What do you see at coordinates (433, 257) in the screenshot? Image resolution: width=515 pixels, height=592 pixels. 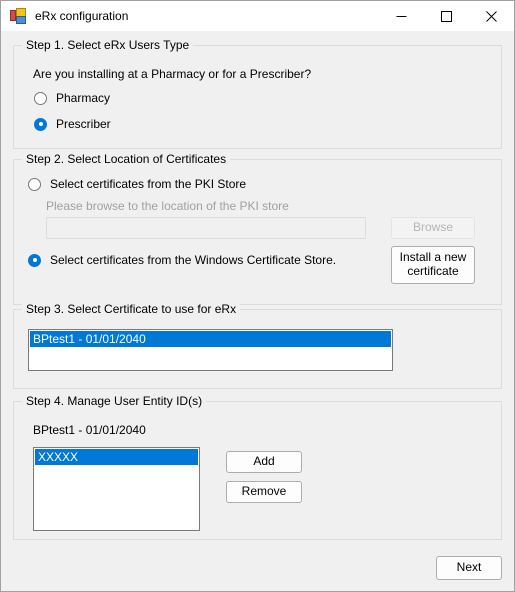 I see `install-button-line1: Install a new` at bounding box center [433, 257].